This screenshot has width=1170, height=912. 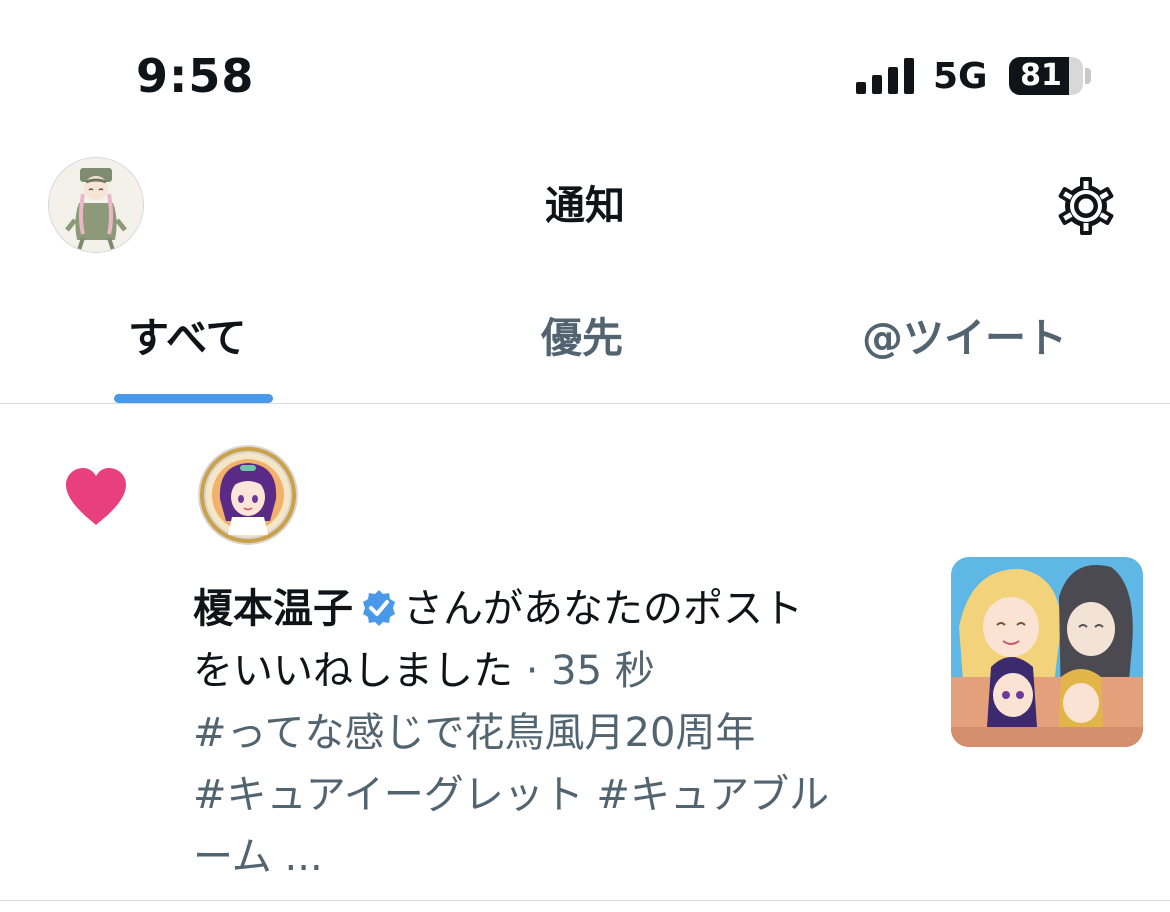 I want to click on battery-percent: 81, so click(x=1041, y=75).